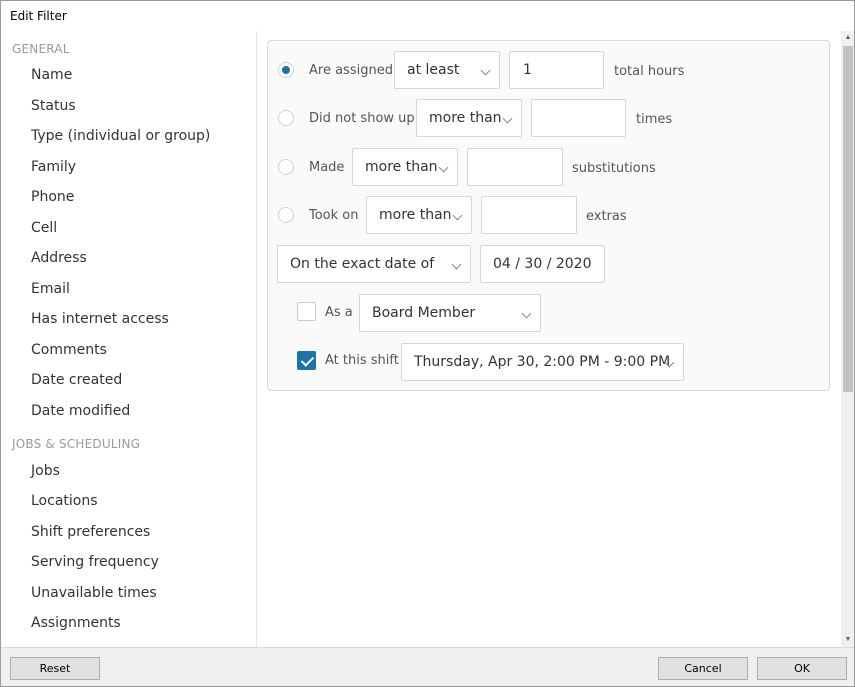 Image resolution: width=855 pixels, height=687 pixels. Describe the element at coordinates (351, 70) in the screenshot. I see `label-are-assigned: Are assigned` at that location.